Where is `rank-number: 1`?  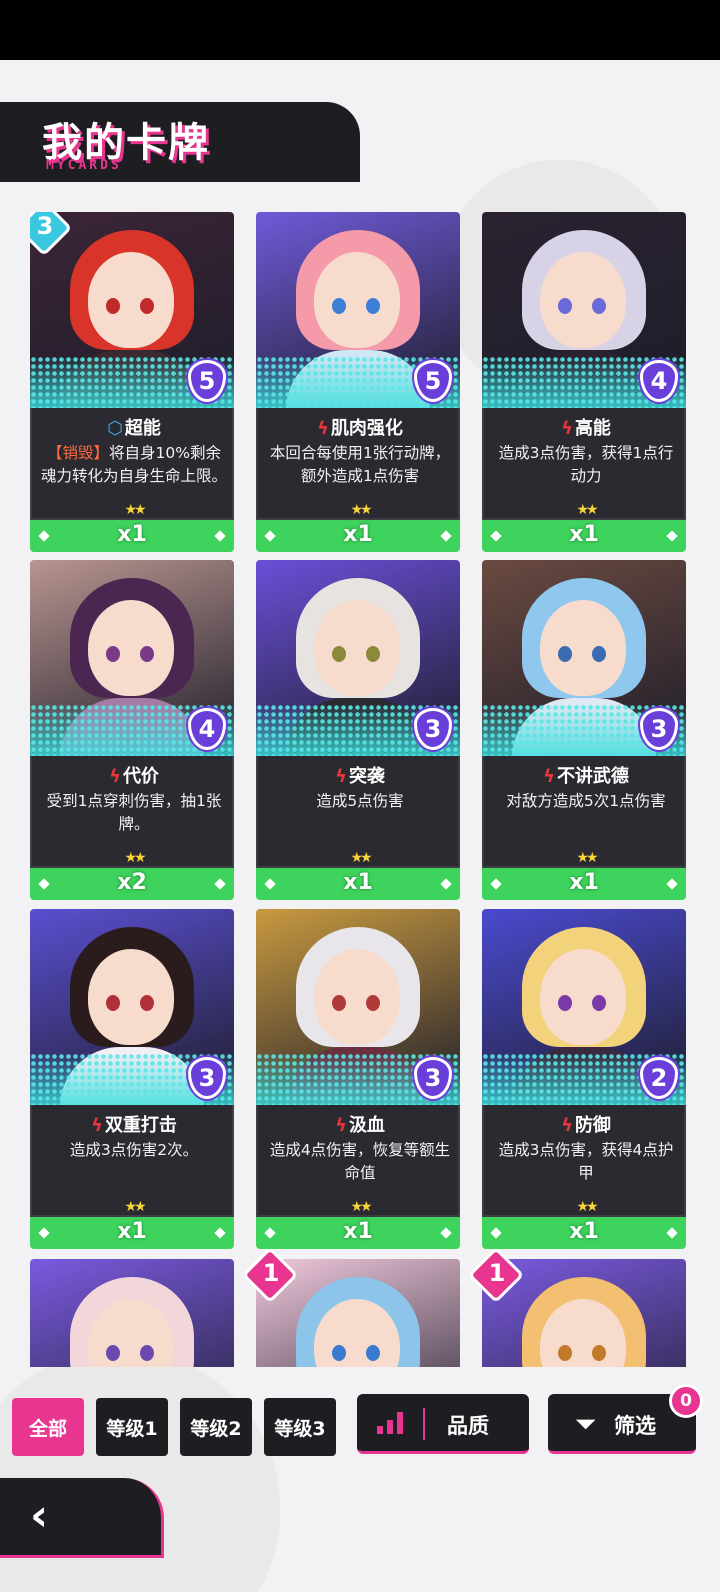 rank-number: 1 is located at coordinates (497, 1273).